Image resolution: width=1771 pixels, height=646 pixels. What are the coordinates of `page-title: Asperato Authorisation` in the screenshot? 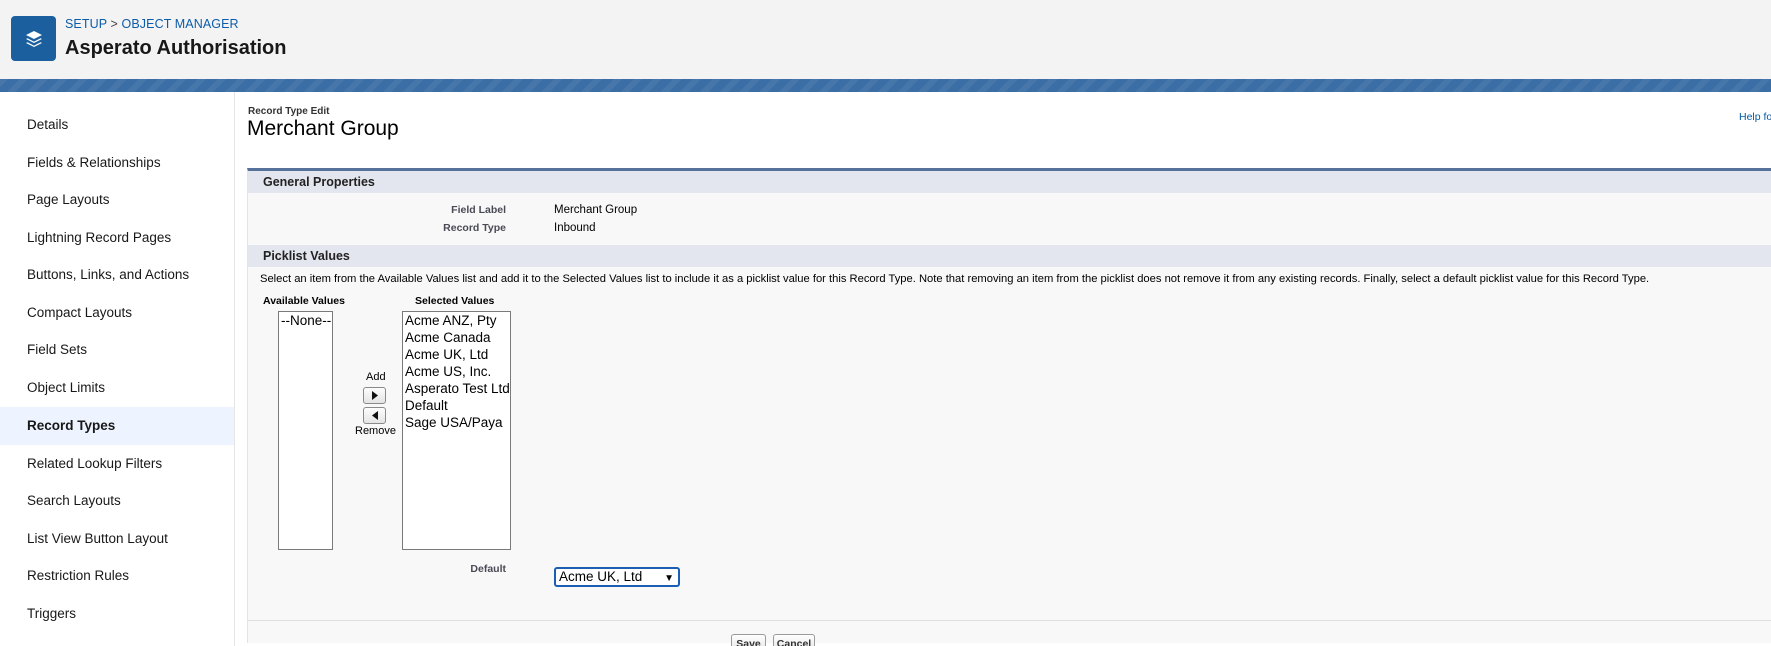 It's located at (176, 48).